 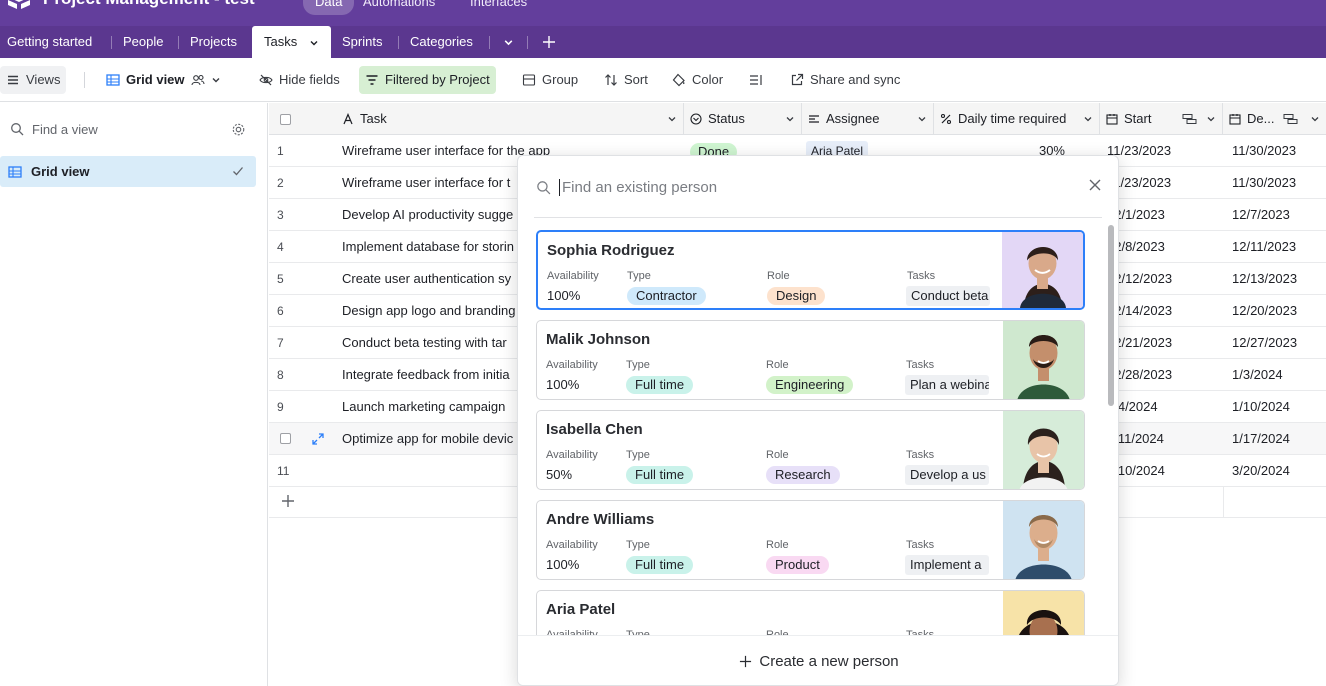 I want to click on hamburger-menu-icon, so click(x=13, y=80).